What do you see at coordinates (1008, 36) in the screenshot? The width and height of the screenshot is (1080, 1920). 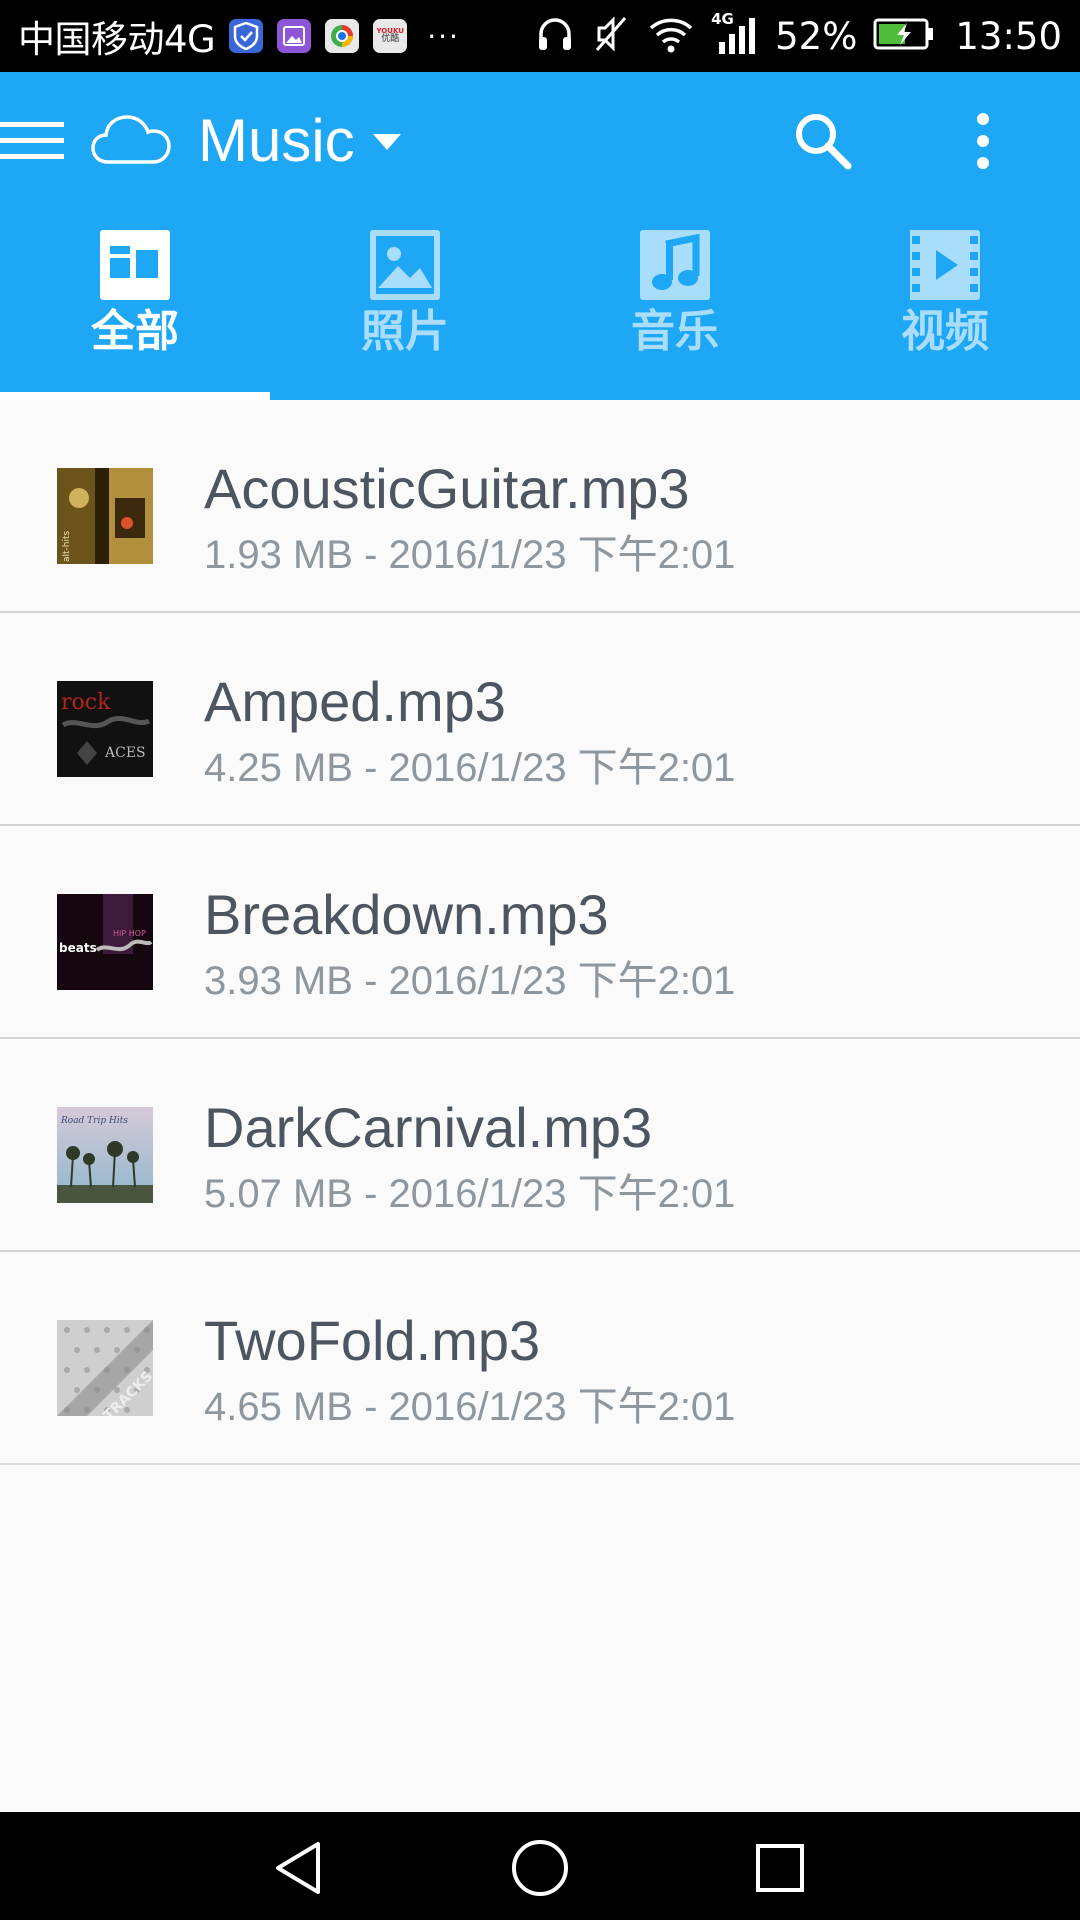 I see `clock: 13:50` at bounding box center [1008, 36].